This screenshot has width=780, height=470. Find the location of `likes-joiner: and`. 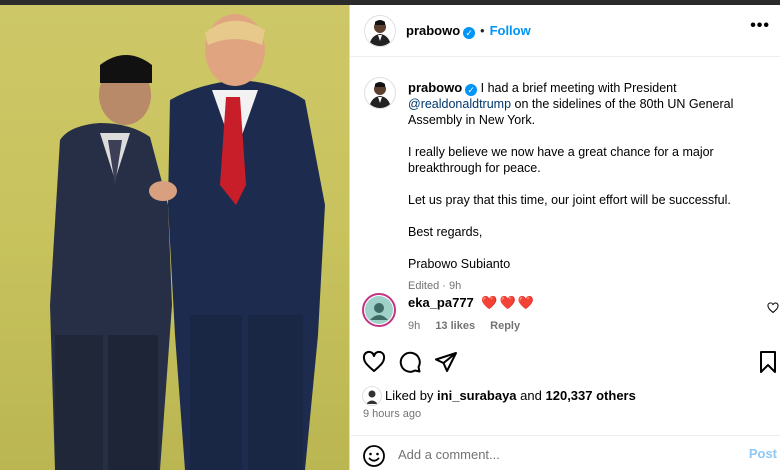

likes-joiner: and is located at coordinates (531, 395).